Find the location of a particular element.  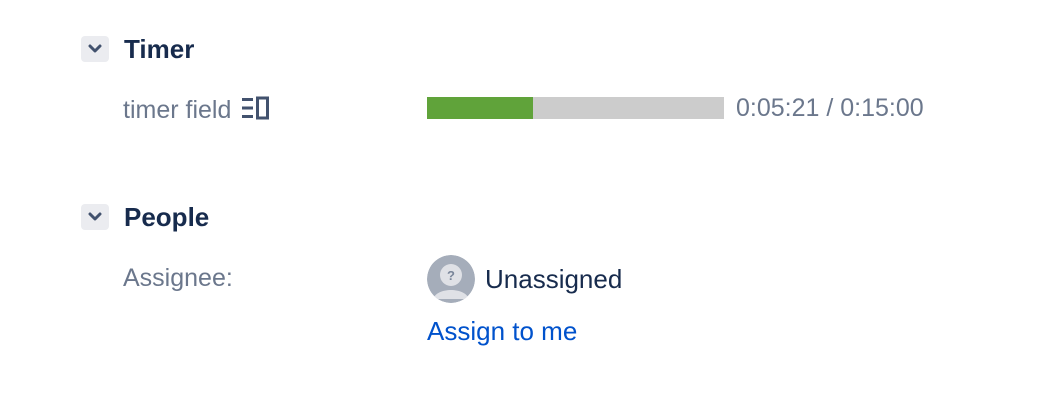

assignee-value: ? Unassigned is located at coordinates (524, 279).